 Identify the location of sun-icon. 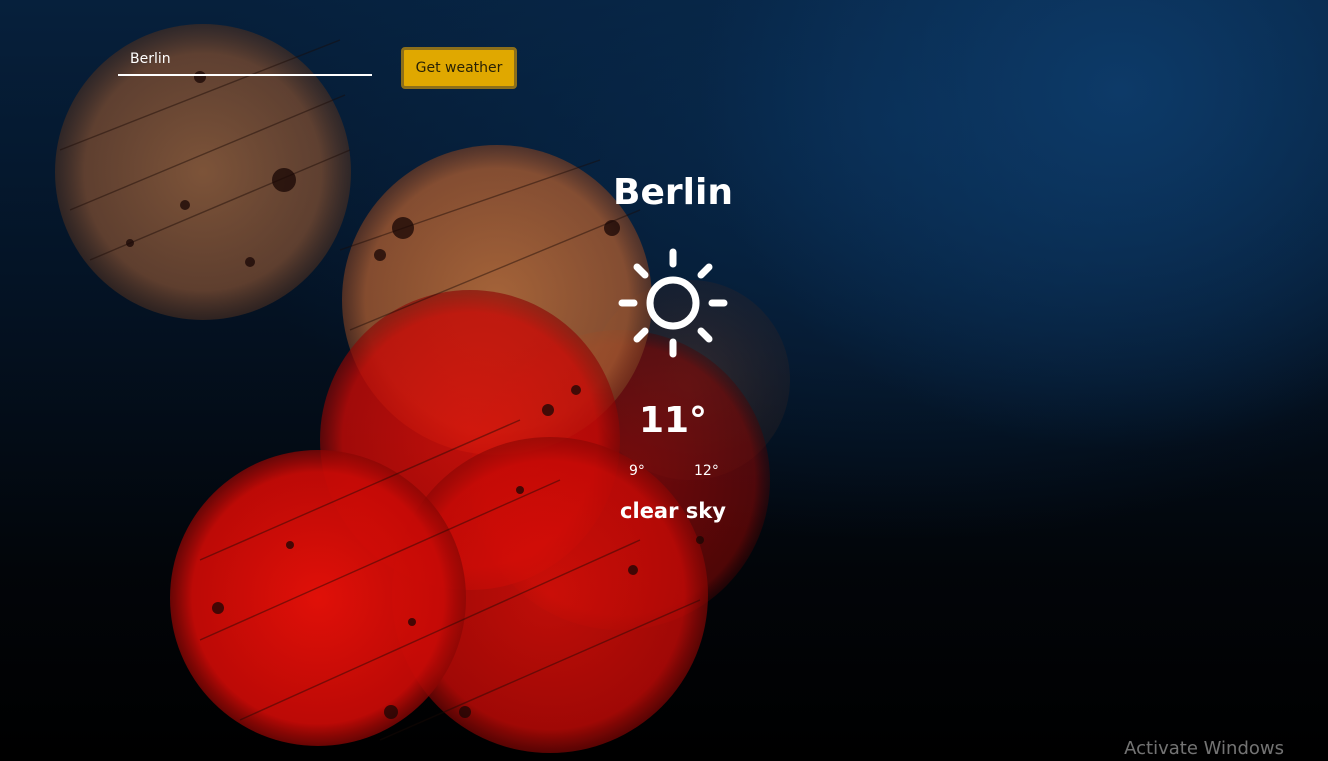
(673, 303).